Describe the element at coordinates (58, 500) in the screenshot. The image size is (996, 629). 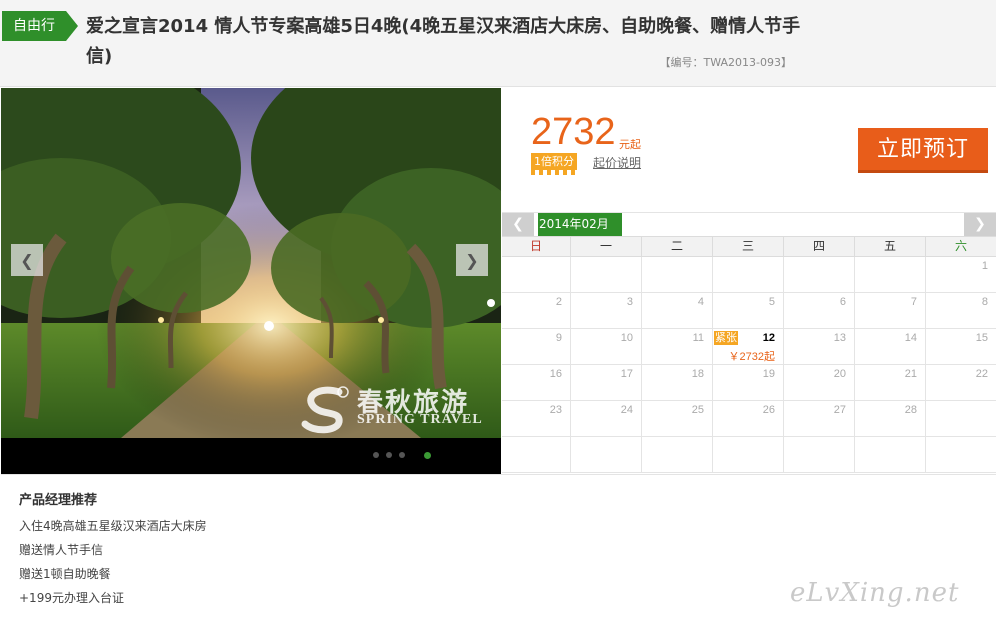
I see `recommendation-title: 产品经理推荐` at that location.